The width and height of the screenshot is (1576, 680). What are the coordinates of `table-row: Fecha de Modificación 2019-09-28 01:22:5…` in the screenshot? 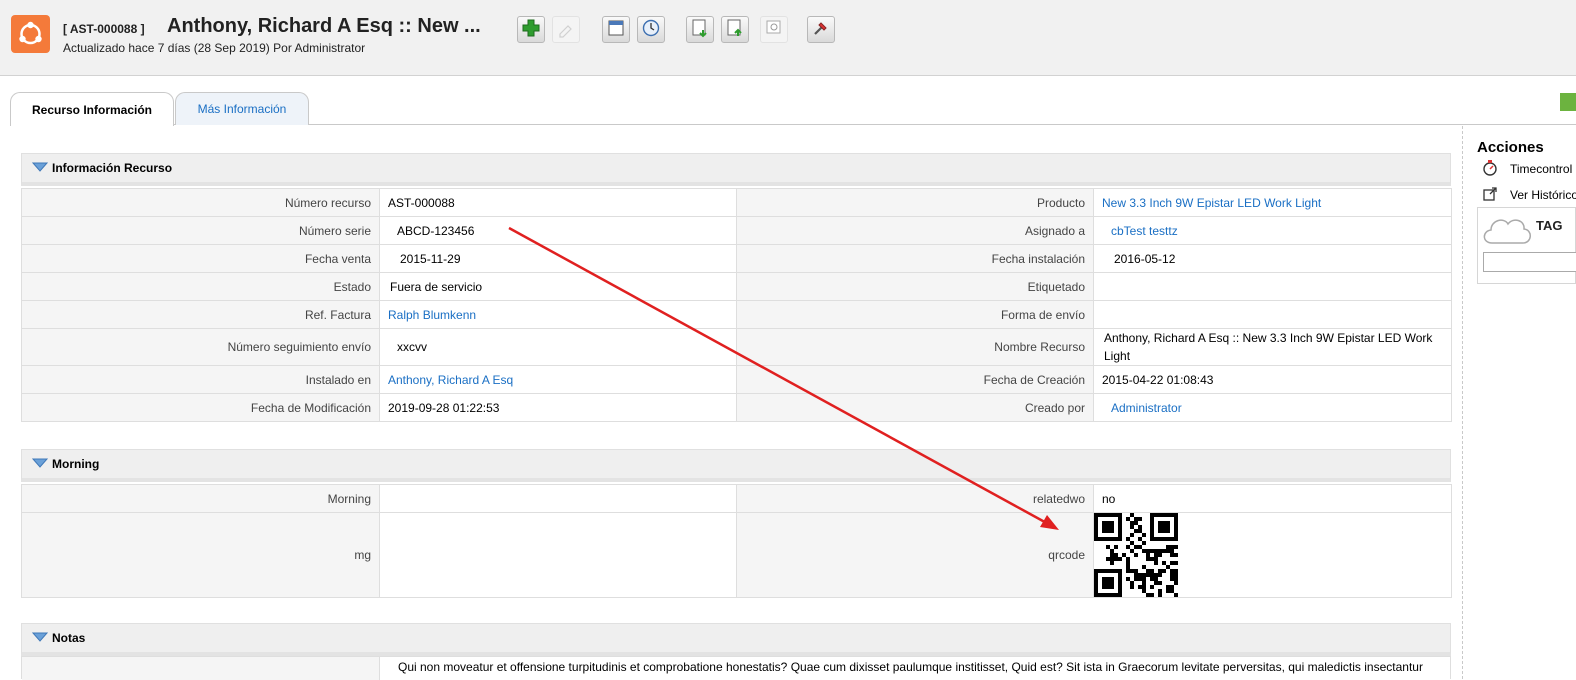 It's located at (736, 407).